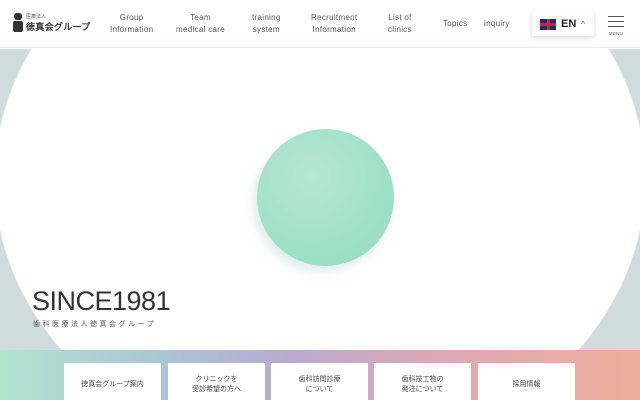 The height and width of the screenshot is (400, 640). Describe the element at coordinates (616, 33) in the screenshot. I see `menu-label: MENU` at that location.